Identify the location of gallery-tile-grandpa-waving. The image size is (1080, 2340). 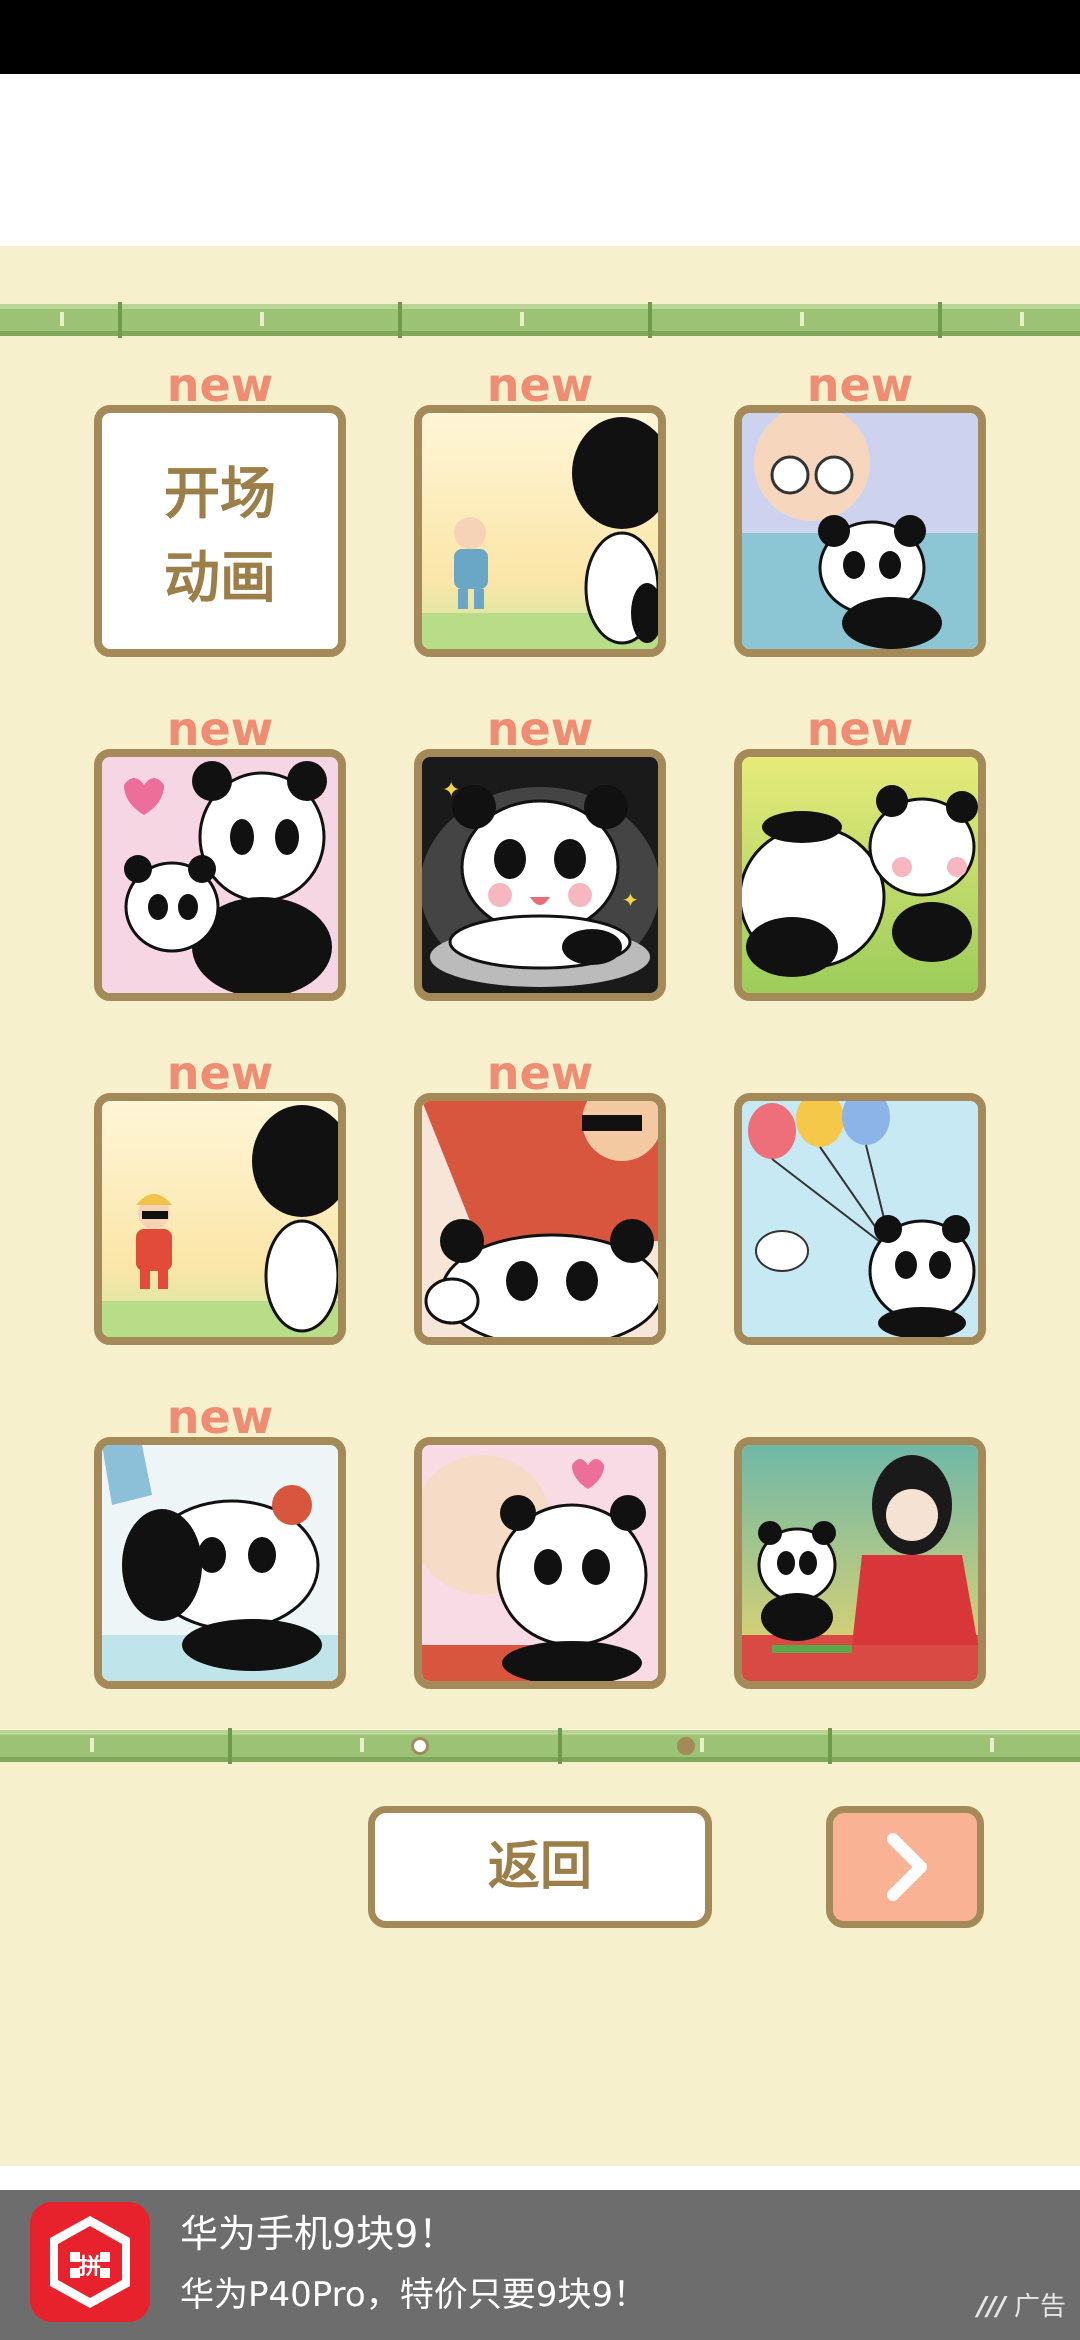
(540, 531).